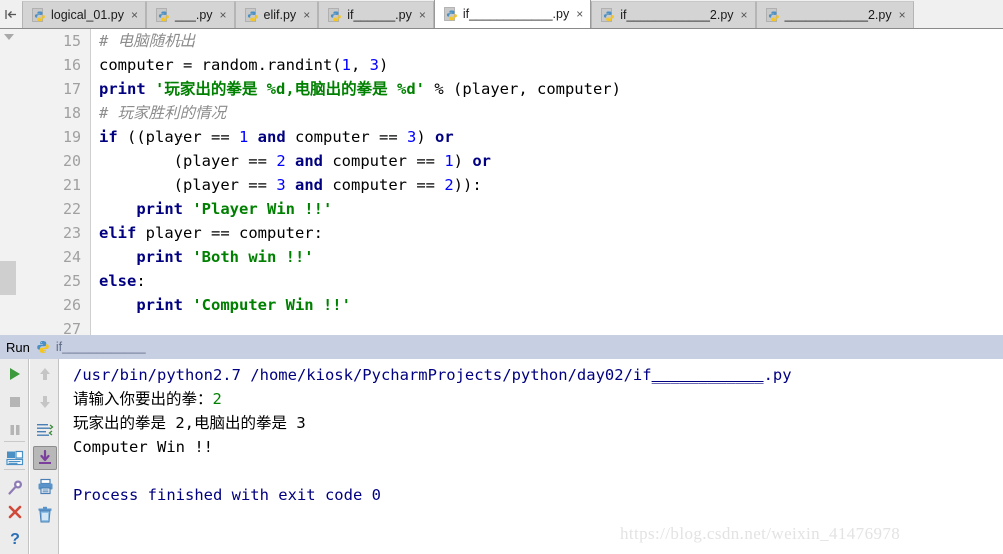  I want to click on line-number: 24, so click(71, 257).